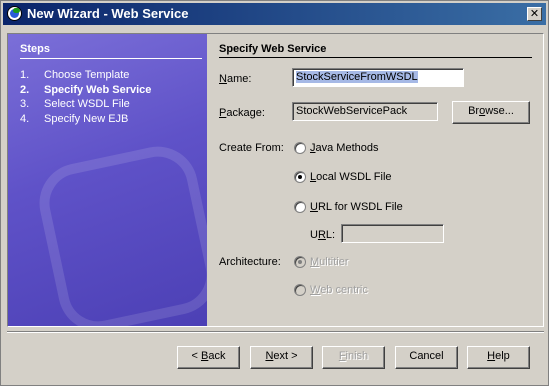 The image size is (549, 386). Describe the element at coordinates (111, 58) in the screenshot. I see `steps-divider` at that location.